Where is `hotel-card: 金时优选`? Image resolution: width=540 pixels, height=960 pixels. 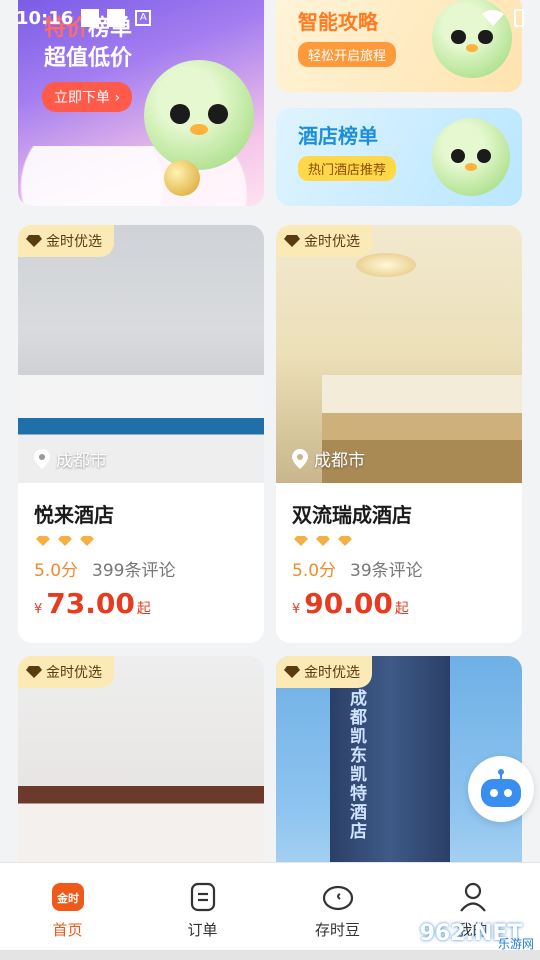
hotel-card: 金时优选 is located at coordinates (141, 771).